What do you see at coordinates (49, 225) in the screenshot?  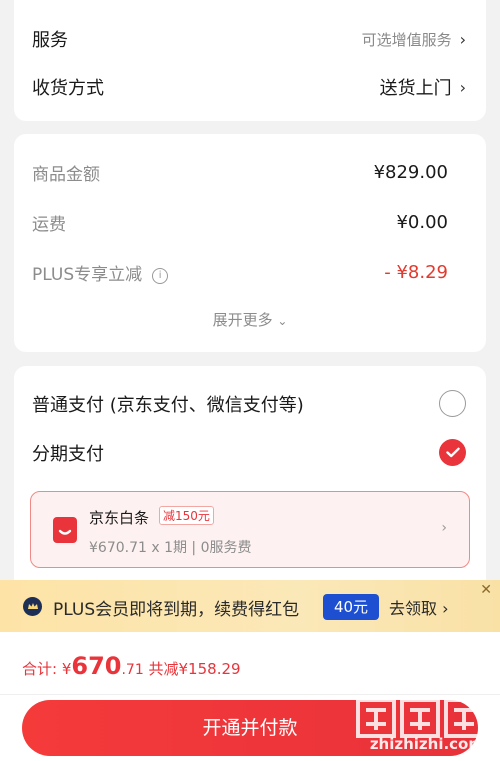 I see `freight-label: 运费` at bounding box center [49, 225].